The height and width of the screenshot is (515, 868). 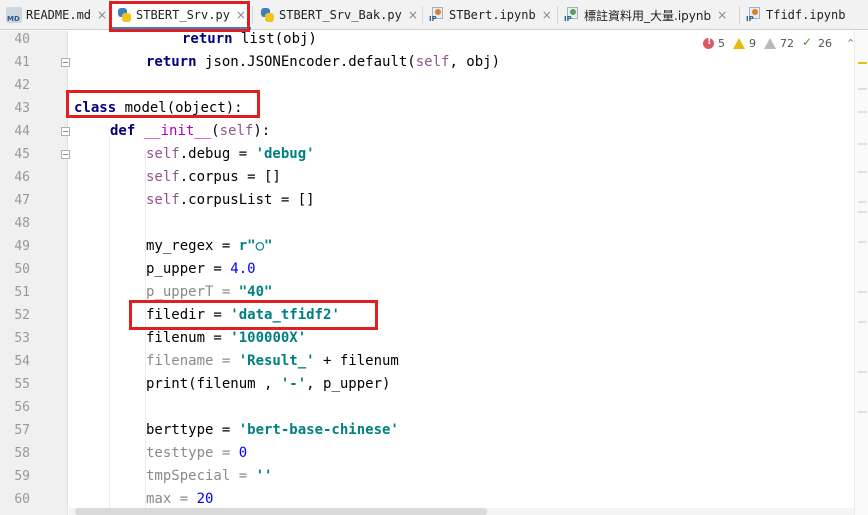 What do you see at coordinates (234, 108) in the screenshot?
I see `code-token: ):` at bounding box center [234, 108].